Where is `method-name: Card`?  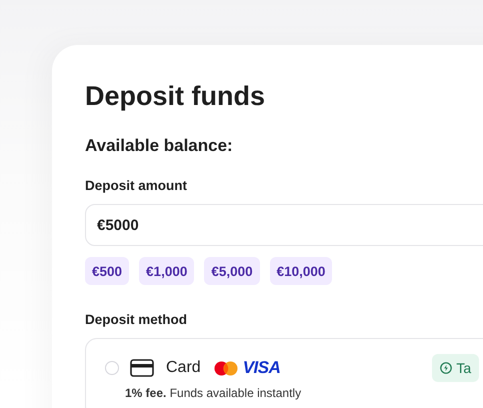
method-name: Card is located at coordinates (183, 368).